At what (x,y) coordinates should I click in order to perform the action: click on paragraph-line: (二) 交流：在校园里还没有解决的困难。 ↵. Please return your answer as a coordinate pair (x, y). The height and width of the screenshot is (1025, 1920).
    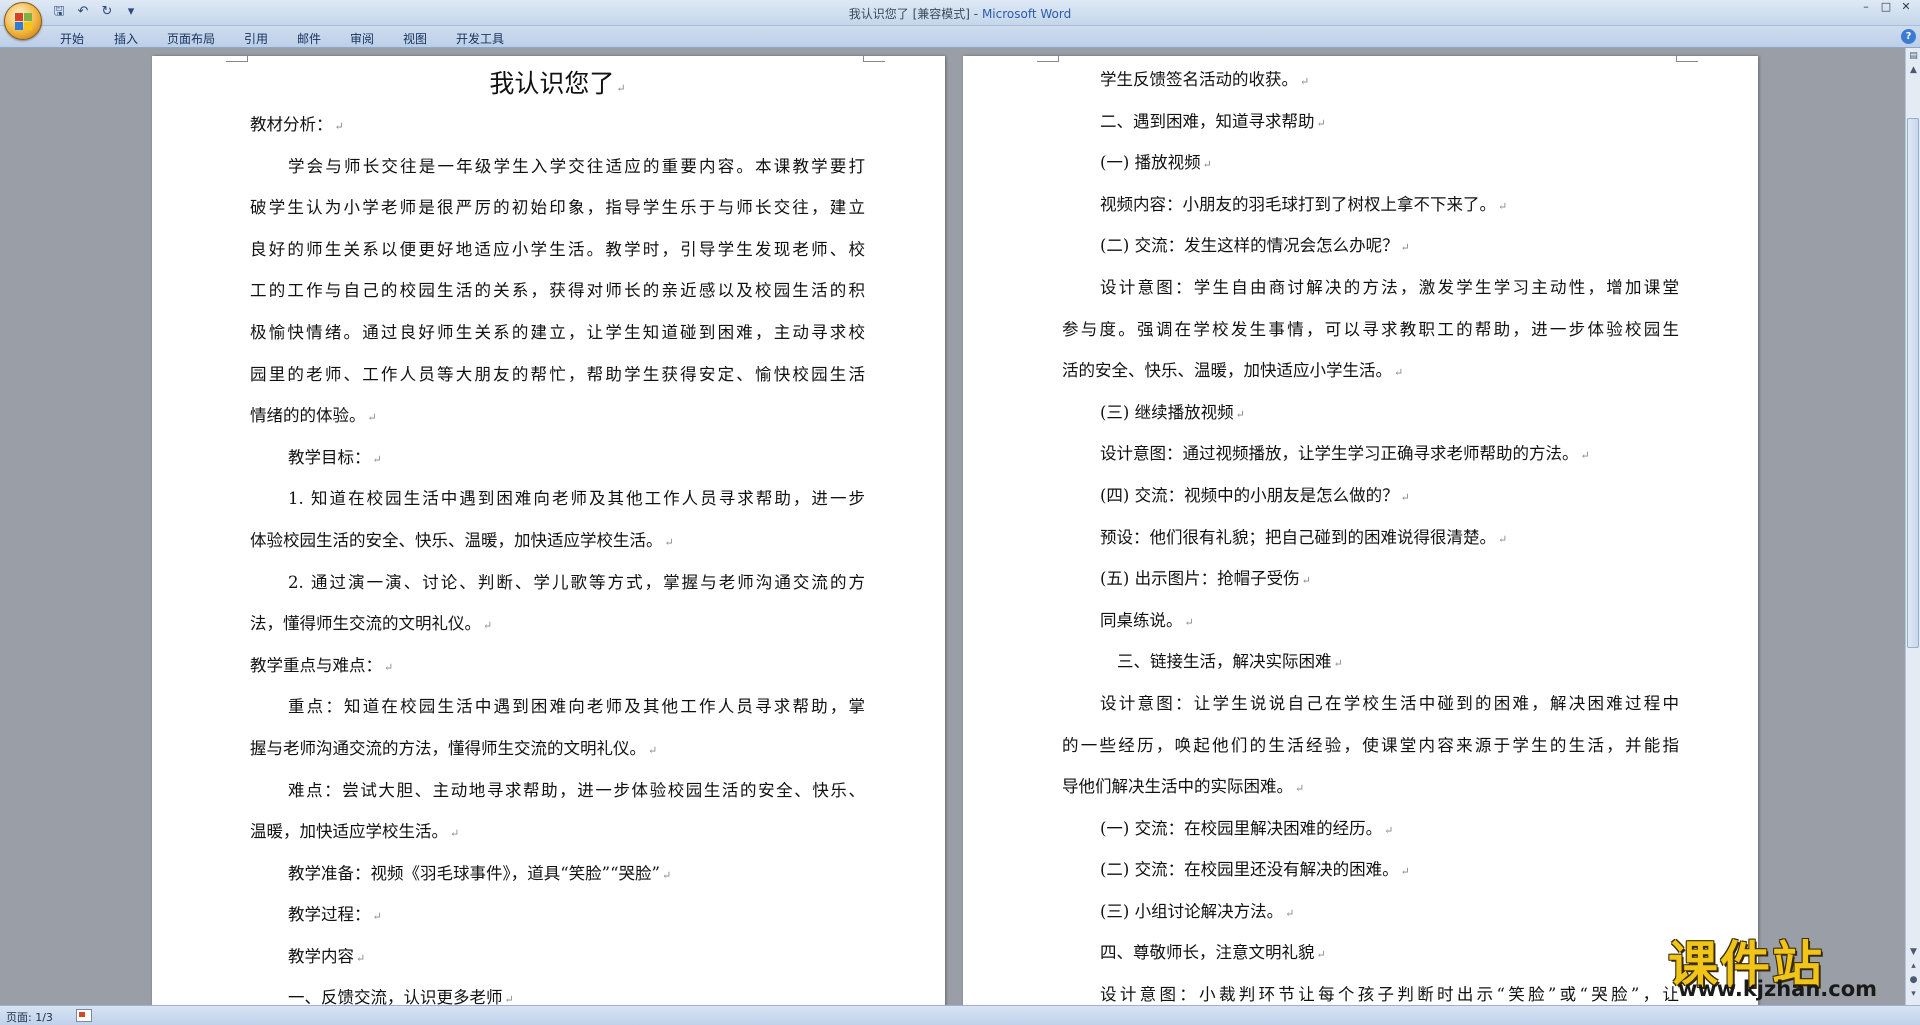
    Looking at the image, I should click on (1255, 870).